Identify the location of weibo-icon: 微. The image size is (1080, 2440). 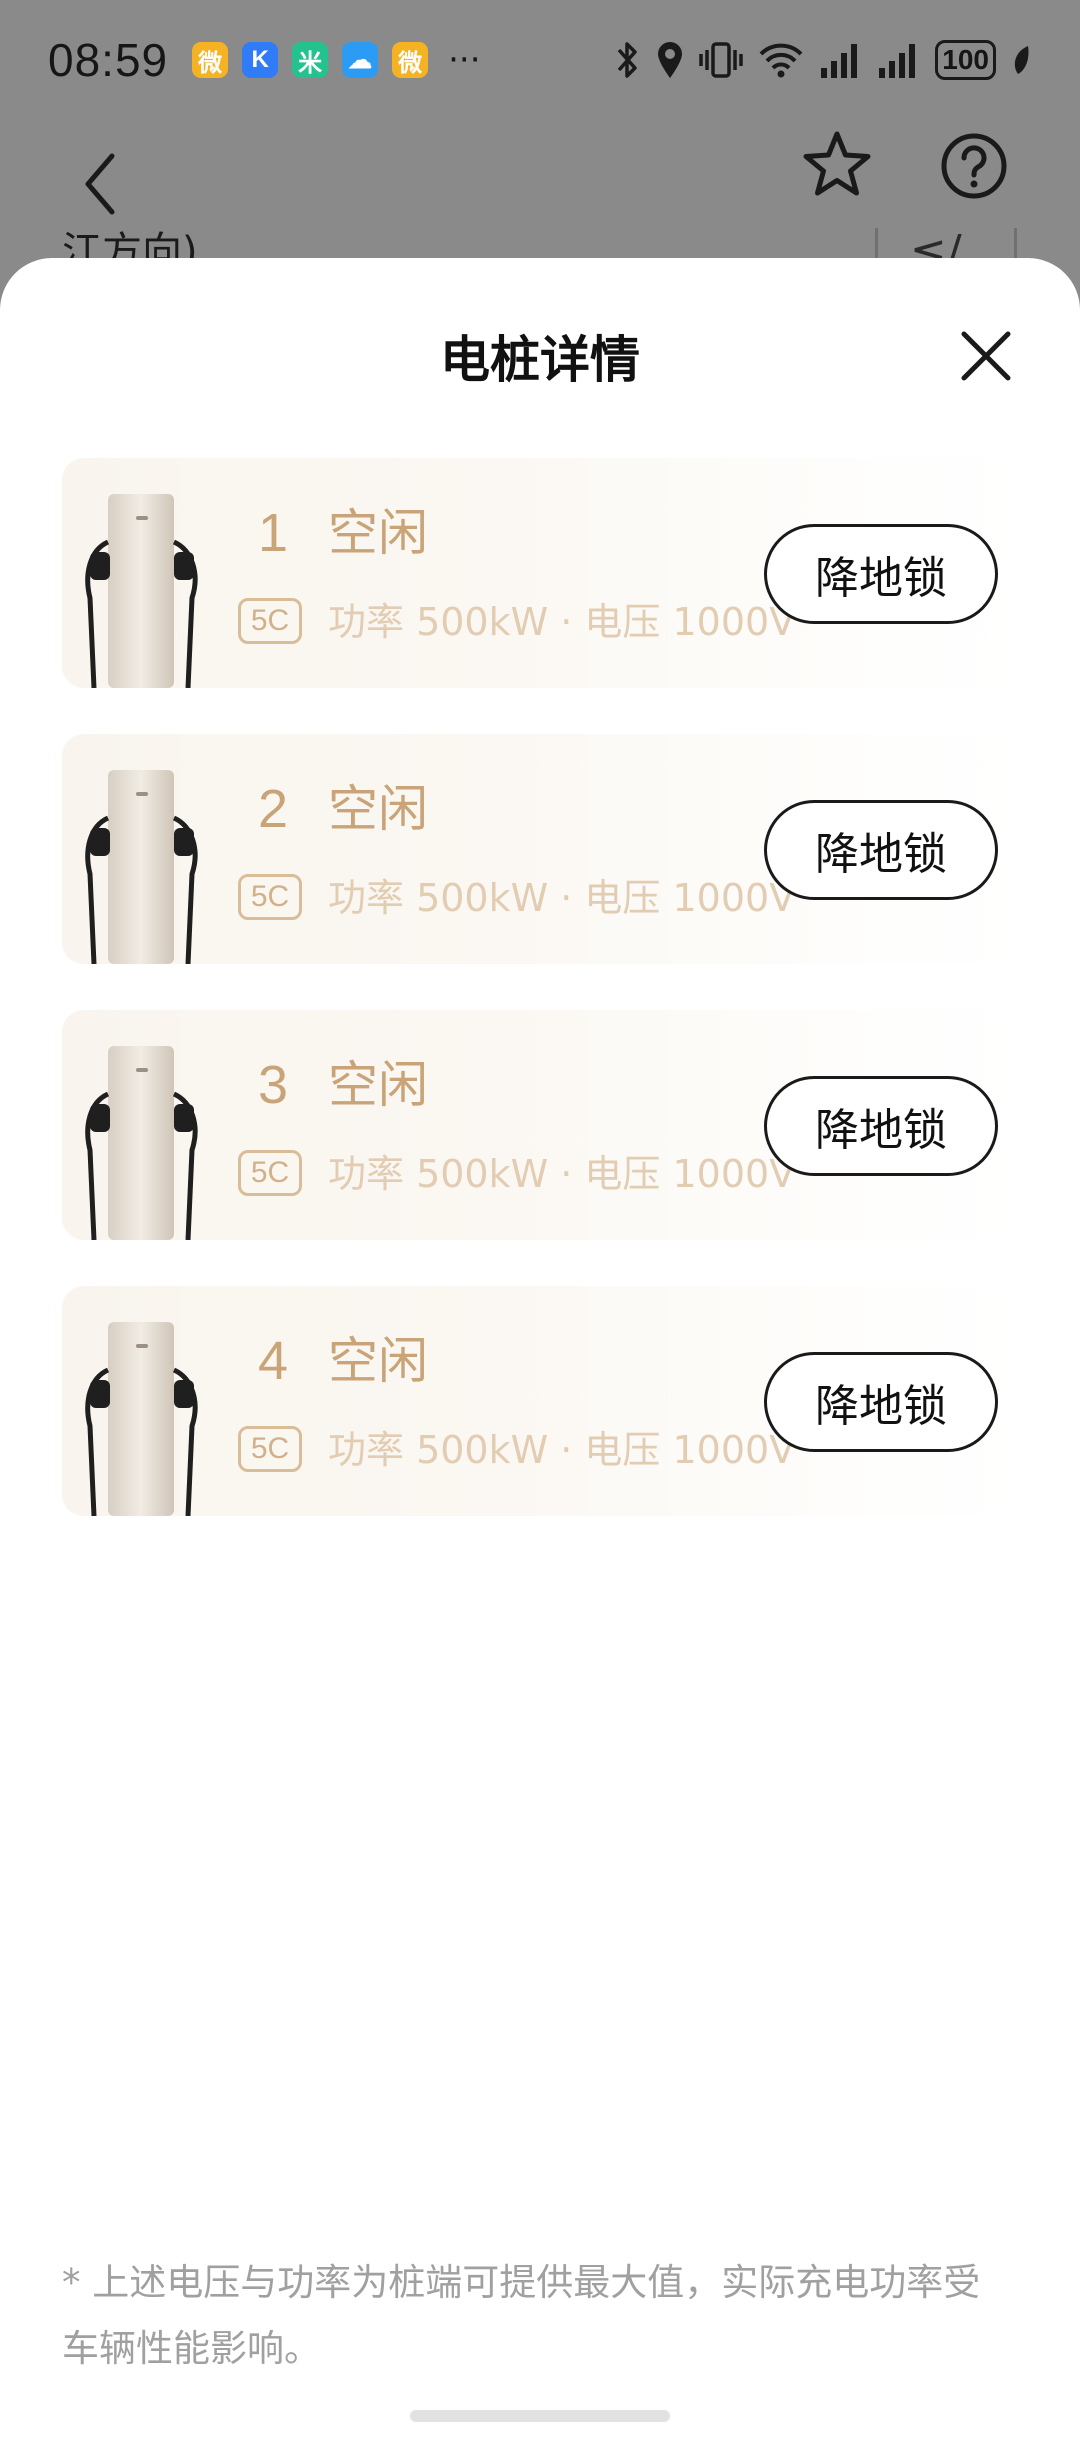
(210, 60).